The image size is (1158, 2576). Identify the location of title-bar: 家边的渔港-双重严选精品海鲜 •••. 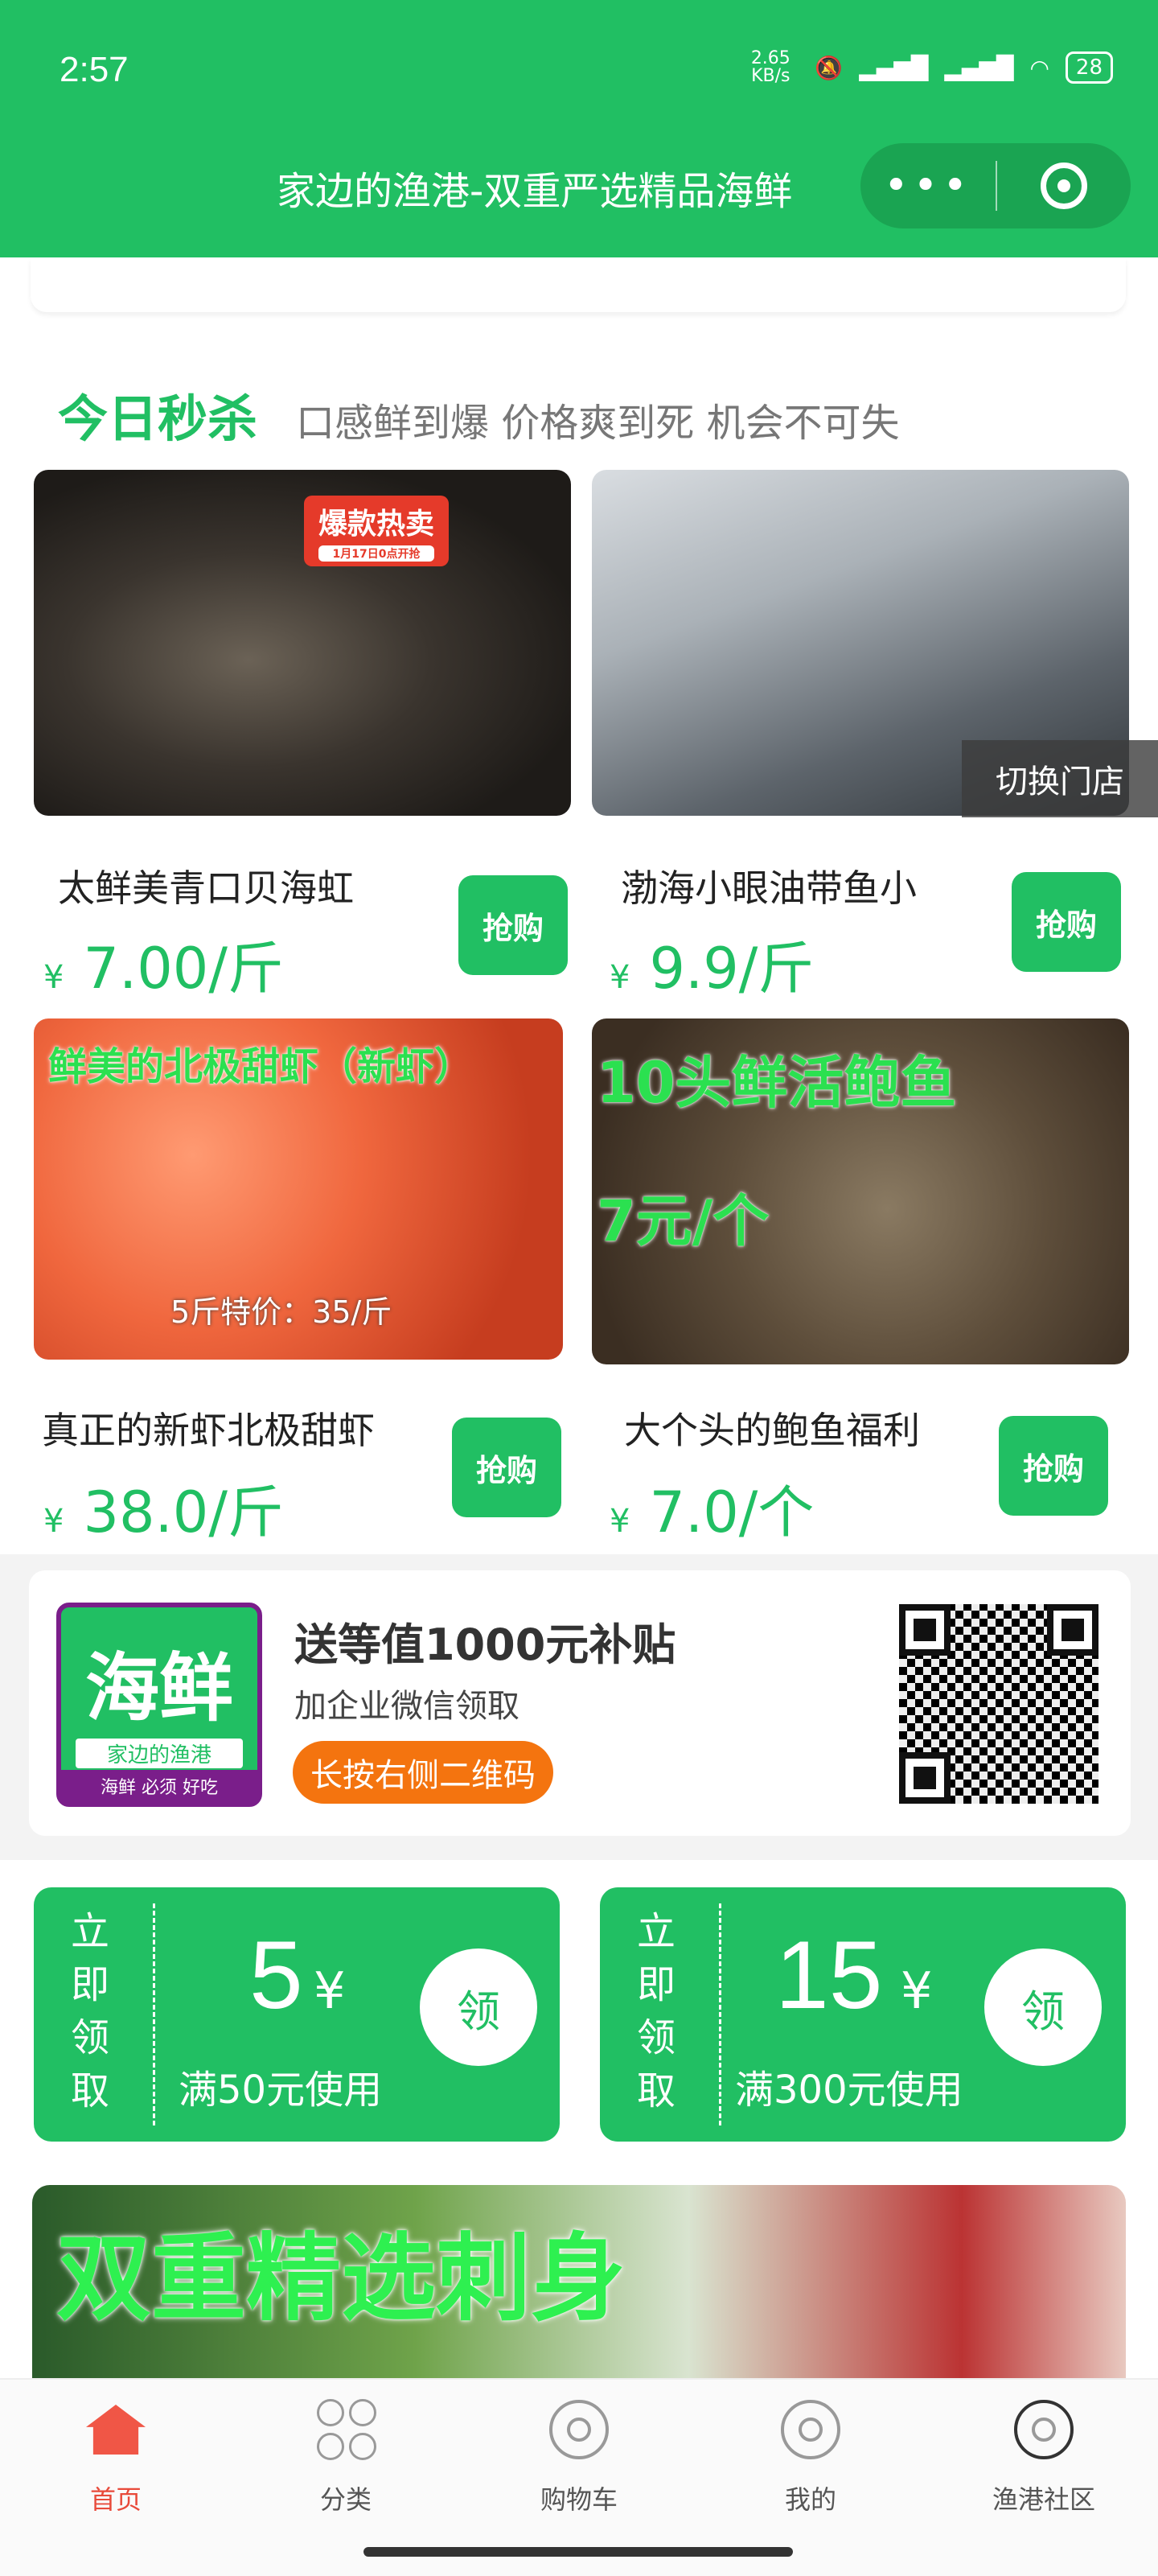
(579, 193).